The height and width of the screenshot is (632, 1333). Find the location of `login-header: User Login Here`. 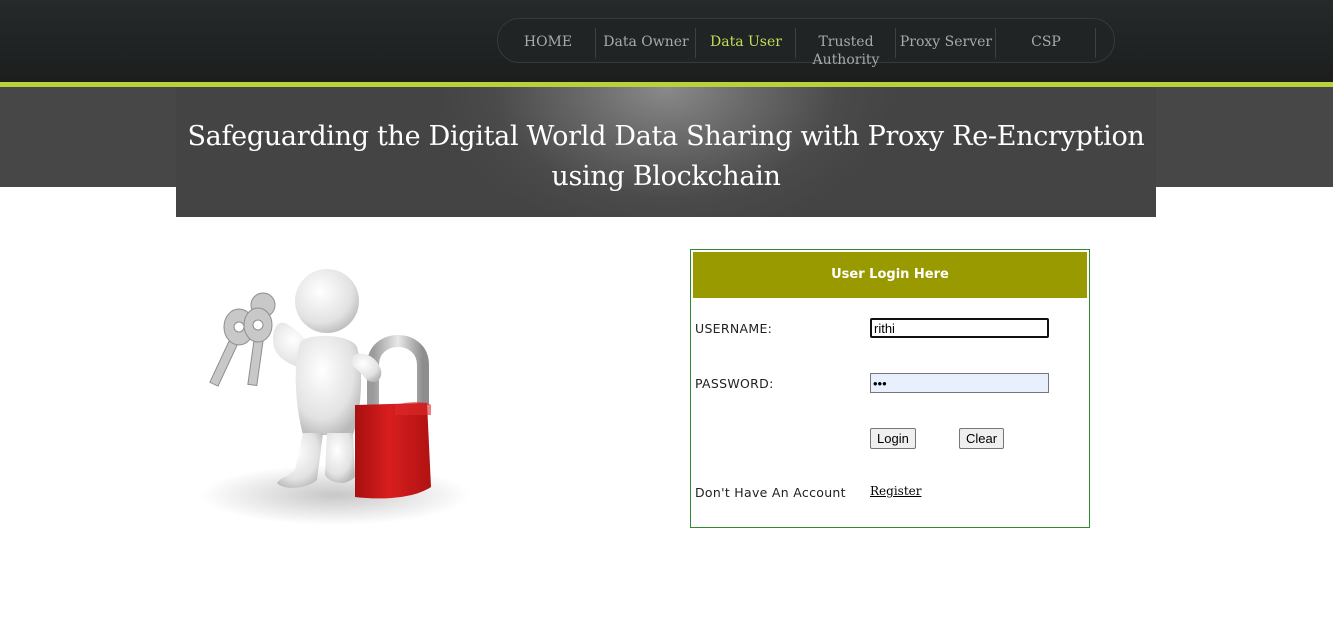

login-header: User Login Here is located at coordinates (890, 275).